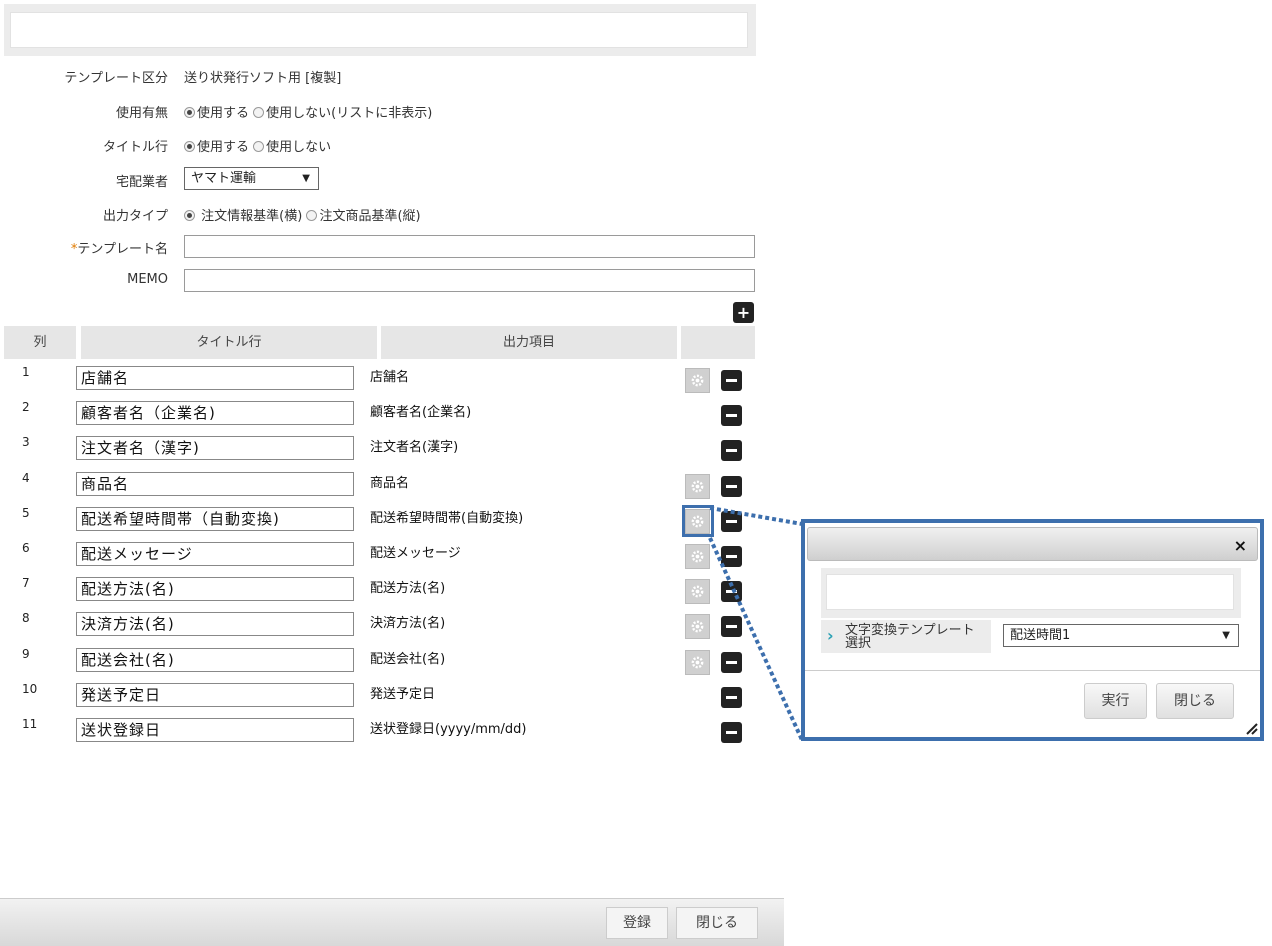  Describe the element at coordinates (40, 342) in the screenshot. I see `col-header-number: 列` at that location.